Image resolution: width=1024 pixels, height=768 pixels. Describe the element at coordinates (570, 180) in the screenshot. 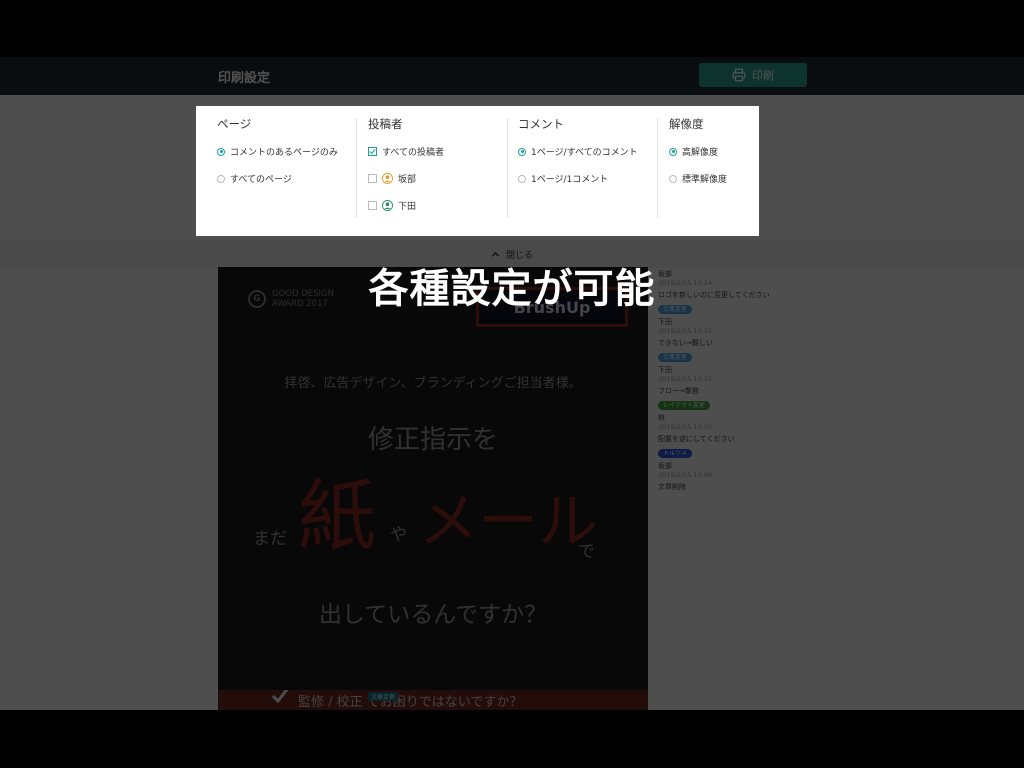

I see `option-label: 1ページ/1コメント` at that location.